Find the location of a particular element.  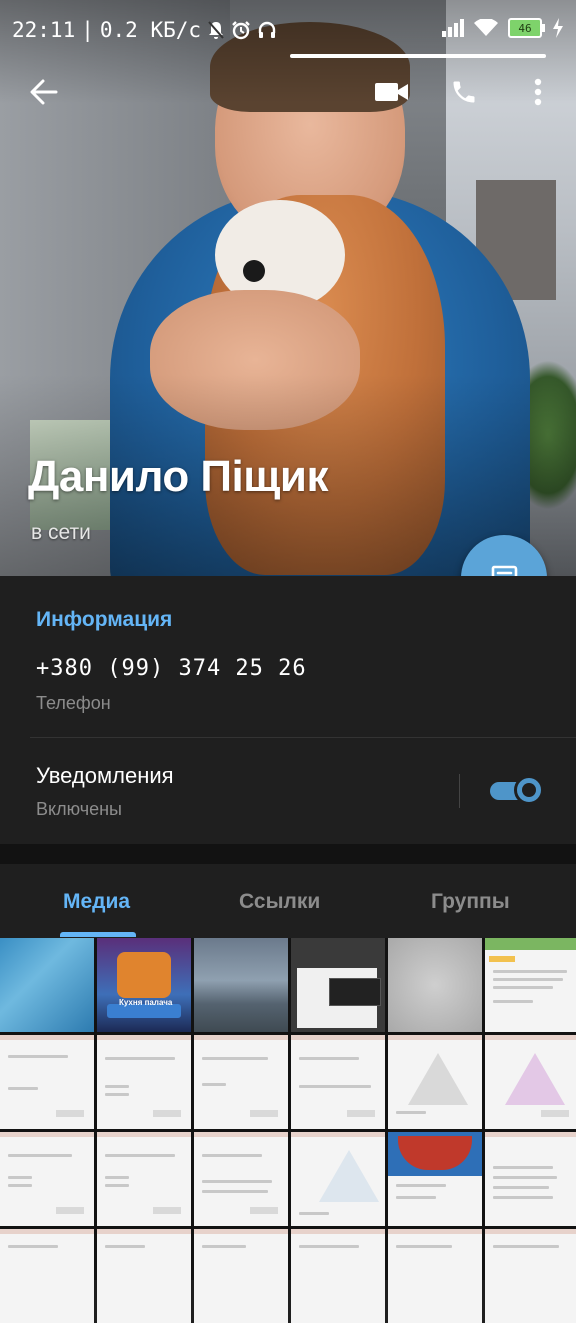

phone-label: Телефон is located at coordinates (73, 703).